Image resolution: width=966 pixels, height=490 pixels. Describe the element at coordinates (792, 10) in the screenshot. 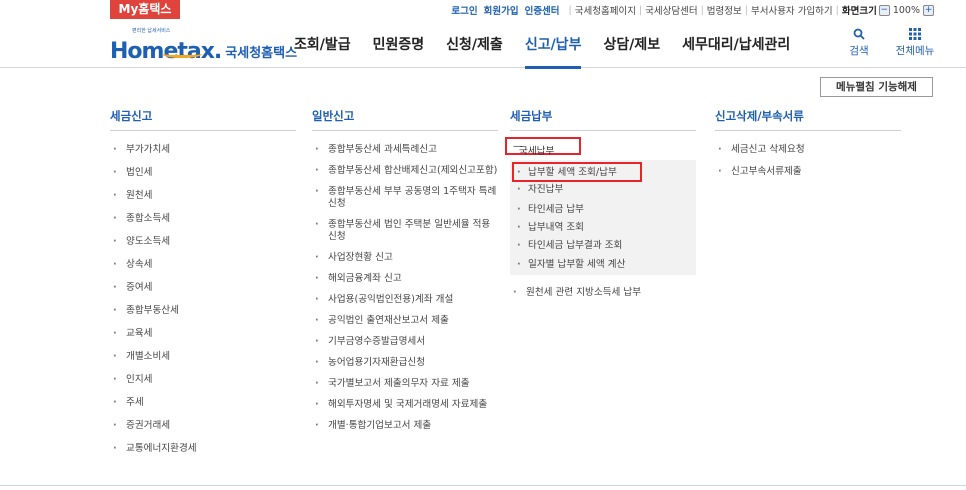

I see `dept-user-signup-link: 부서사용자 가입하기` at that location.